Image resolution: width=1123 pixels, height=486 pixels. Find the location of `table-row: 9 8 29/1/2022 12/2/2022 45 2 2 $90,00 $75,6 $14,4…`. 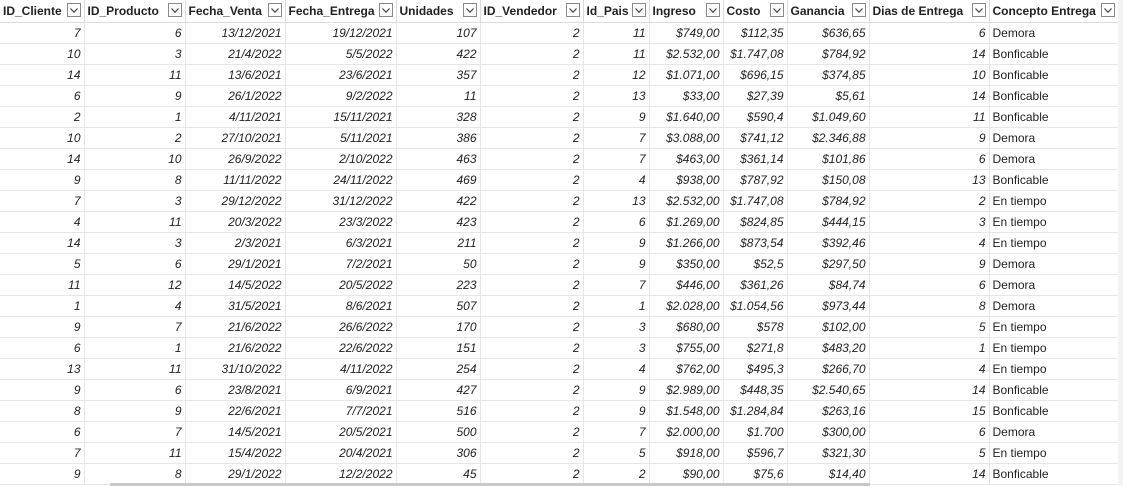

table-row: 9 8 29/1/2022 12/2/2022 45 2 2 $90,00 $75,6 $14,4… is located at coordinates (559, 474).